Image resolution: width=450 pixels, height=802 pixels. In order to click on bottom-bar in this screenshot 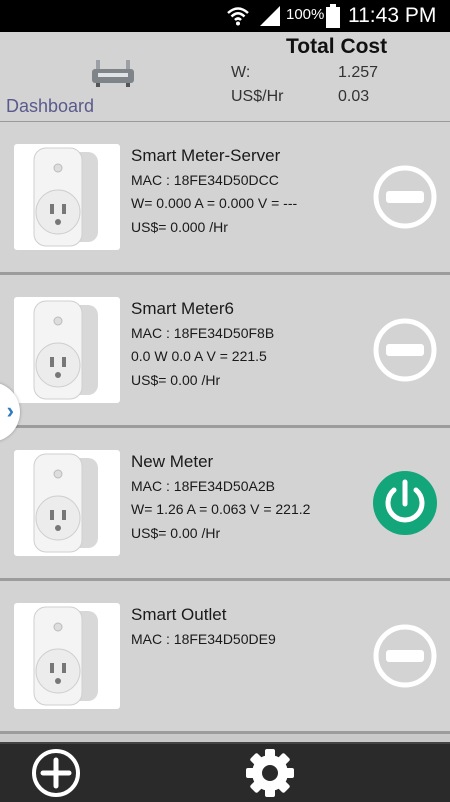, I will do `click(225, 772)`.